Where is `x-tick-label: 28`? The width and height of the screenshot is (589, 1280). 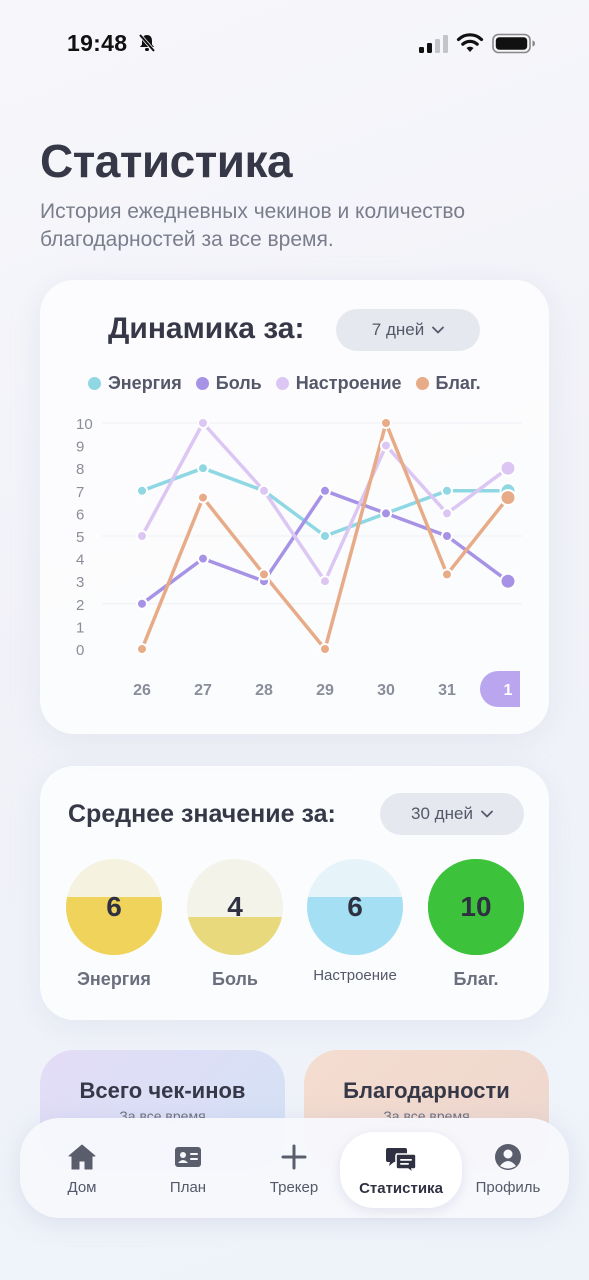
x-tick-label: 28 is located at coordinates (264, 690).